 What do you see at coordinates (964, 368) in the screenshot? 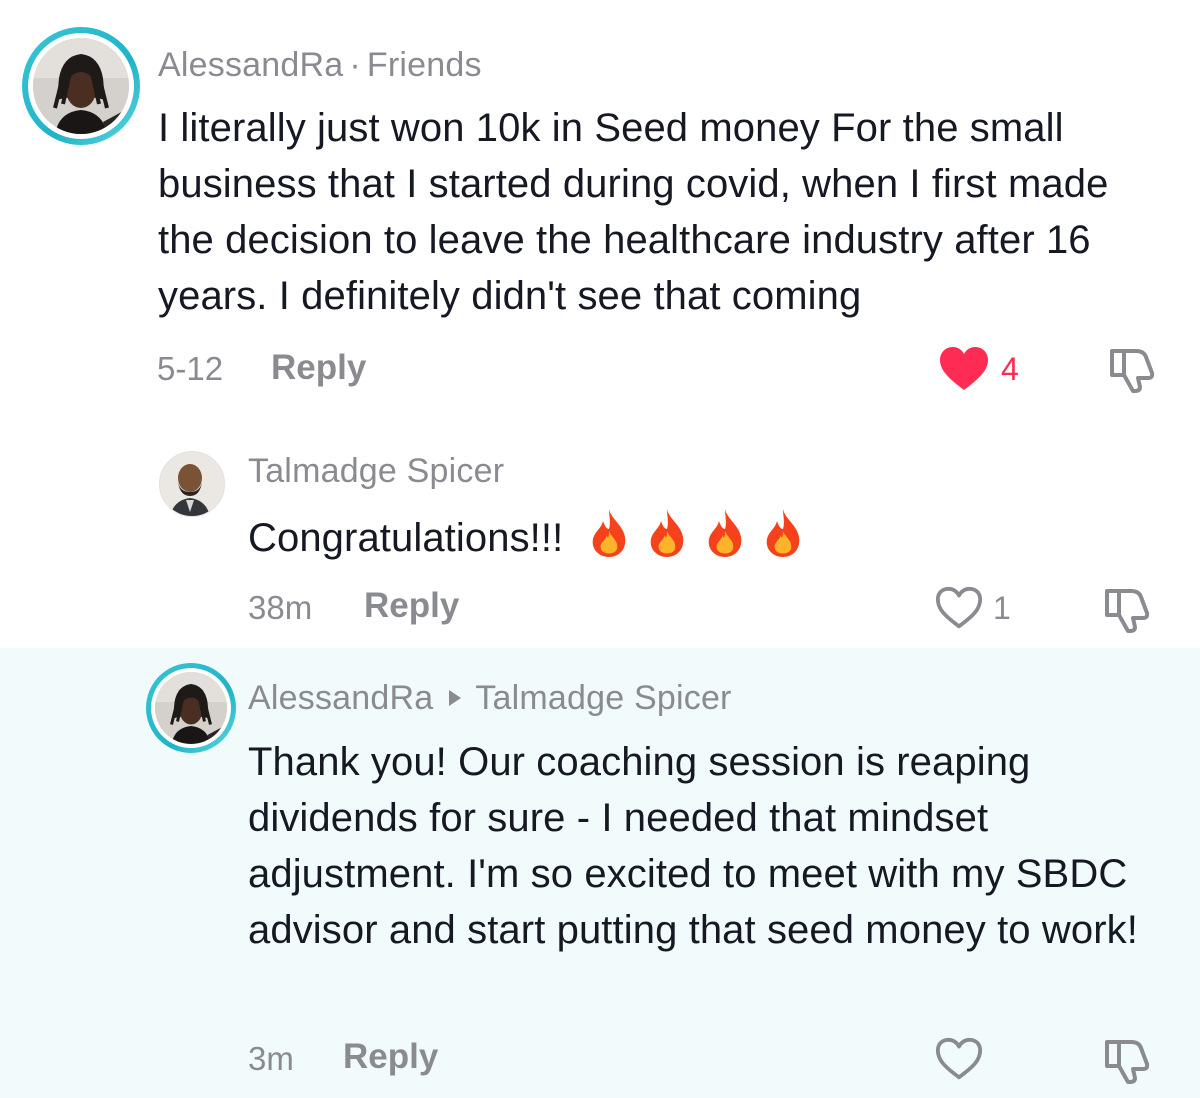
I see `heart-filled-icon` at bounding box center [964, 368].